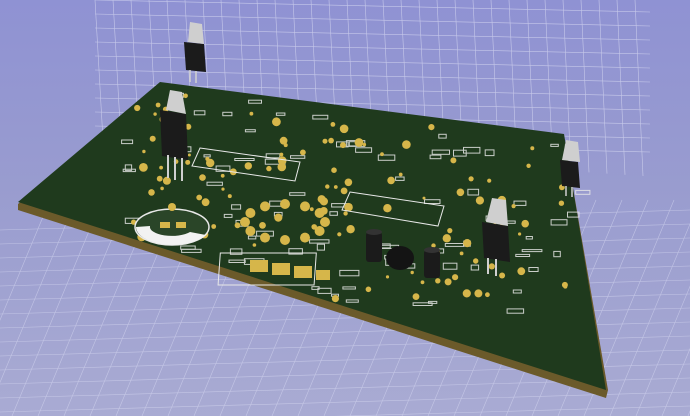 The image size is (690, 416). What do you see at coordinates (400, 258) in the screenshot?
I see `crystal-icon` at bounding box center [400, 258].